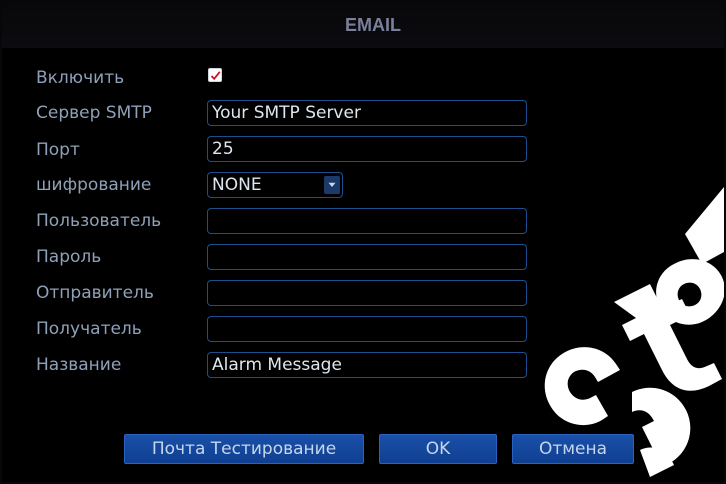 This screenshot has height=484, width=726. What do you see at coordinates (99, 221) in the screenshot?
I see `user-label: Пользователь` at bounding box center [99, 221].